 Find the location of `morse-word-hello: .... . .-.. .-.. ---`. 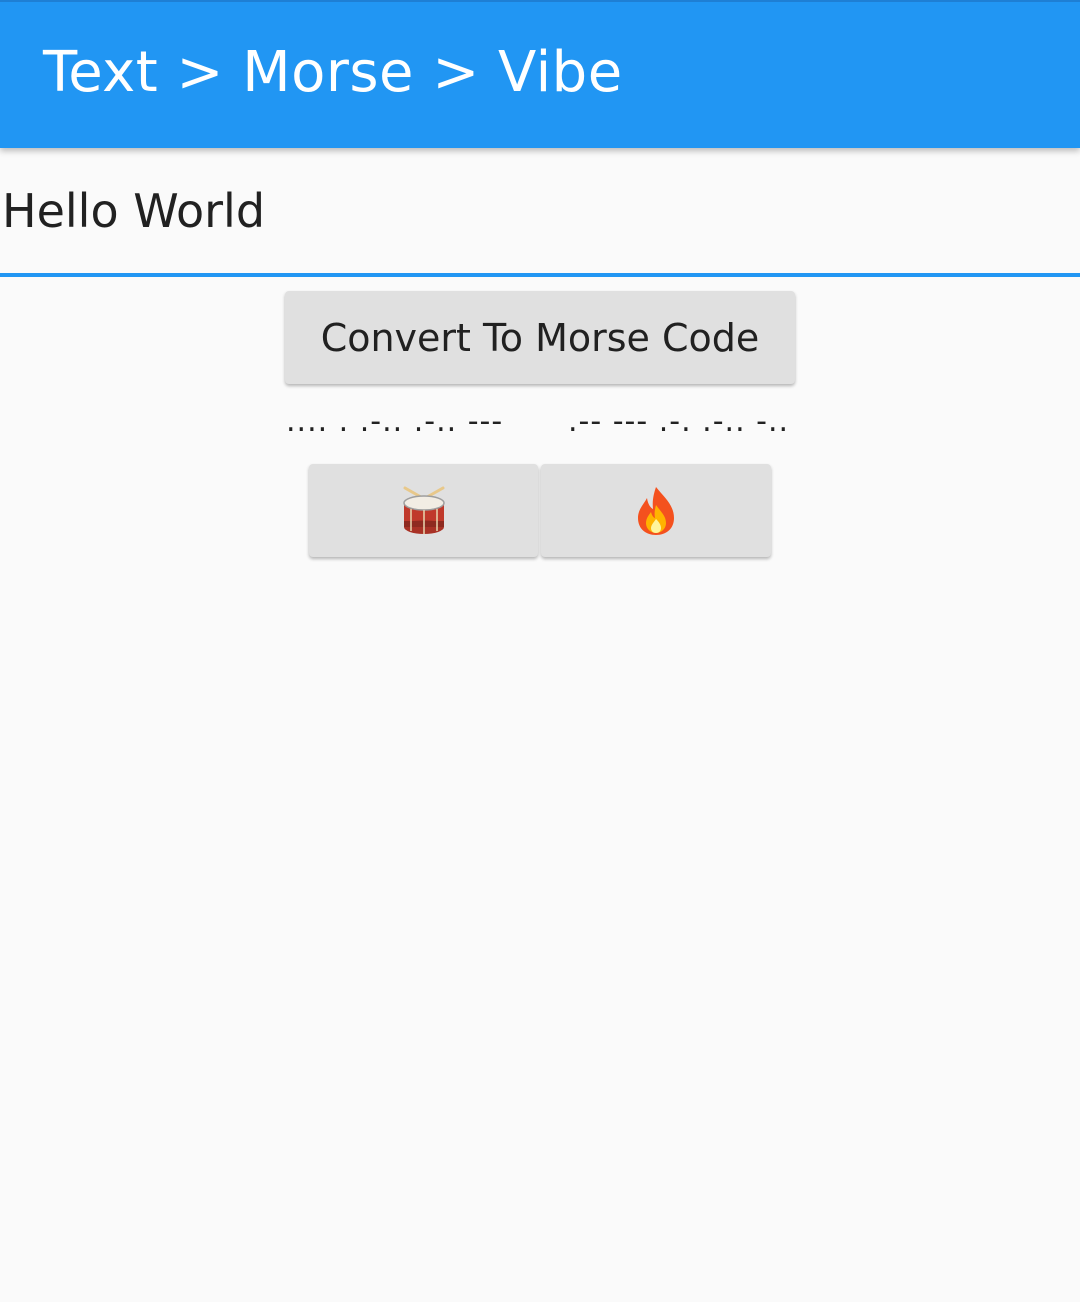

morse-word-hello: .... . .-.. .-.. --- is located at coordinates (395, 421).